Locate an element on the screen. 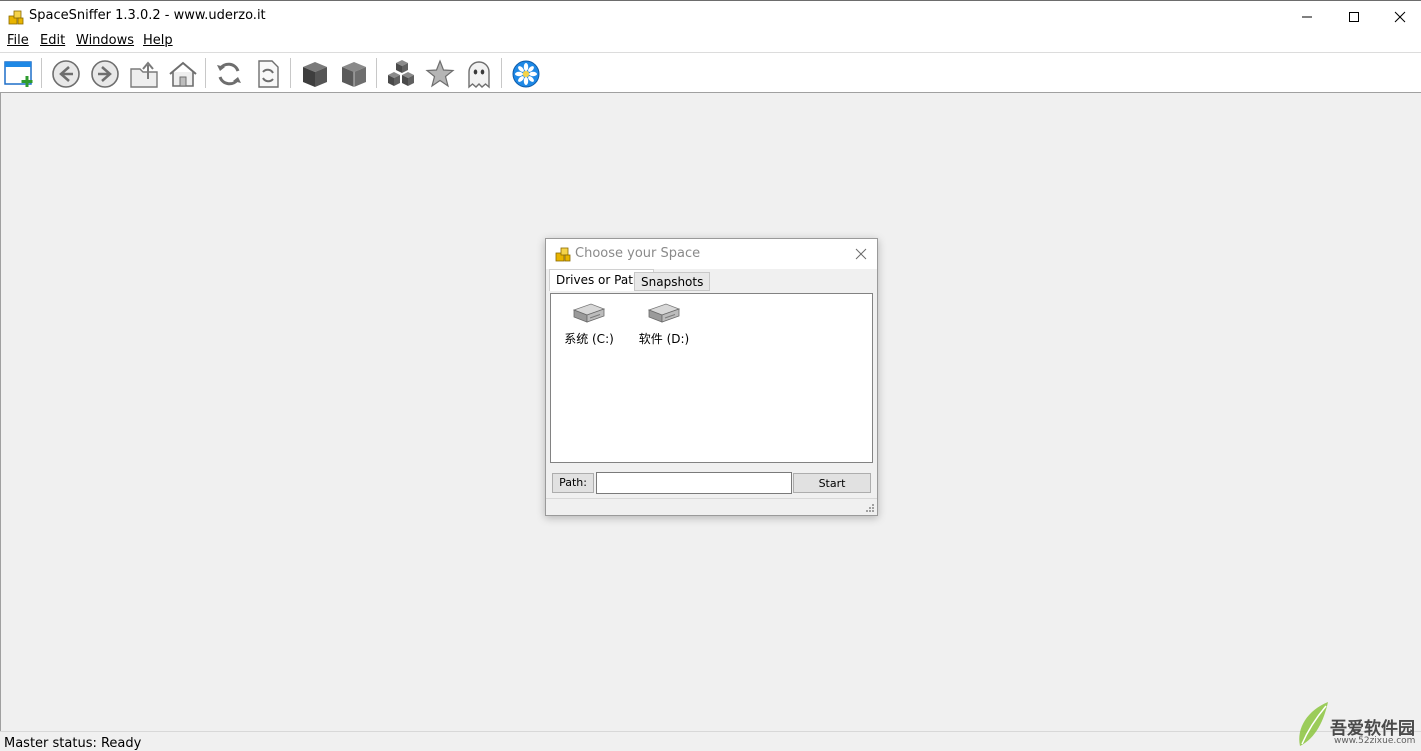 The height and width of the screenshot is (751, 1421). refresh-document-icon is located at coordinates (268, 74).